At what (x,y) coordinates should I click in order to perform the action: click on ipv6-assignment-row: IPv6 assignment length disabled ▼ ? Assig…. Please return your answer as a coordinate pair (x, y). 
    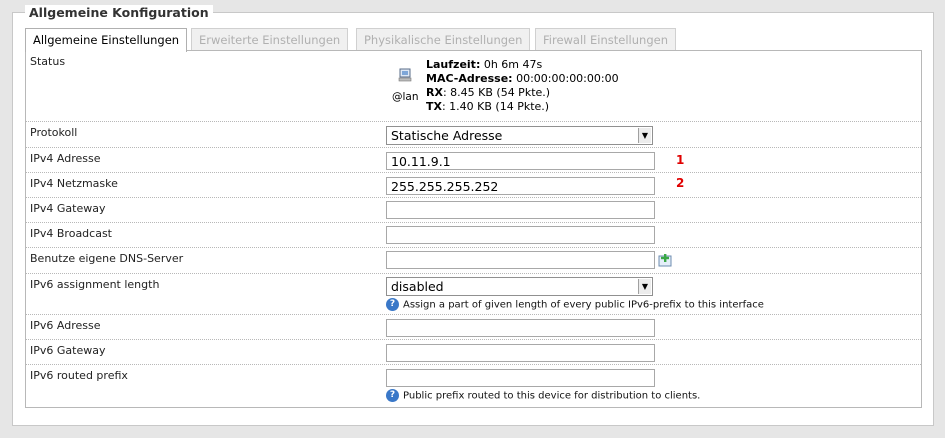
    Looking at the image, I should click on (473, 294).